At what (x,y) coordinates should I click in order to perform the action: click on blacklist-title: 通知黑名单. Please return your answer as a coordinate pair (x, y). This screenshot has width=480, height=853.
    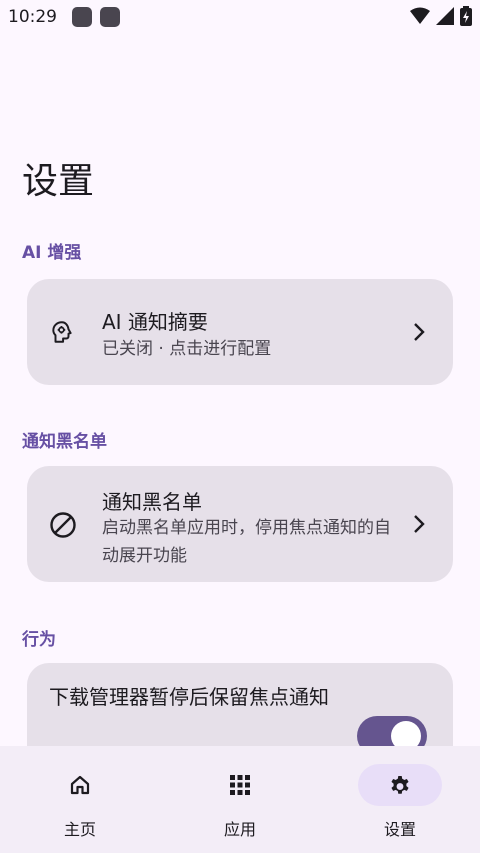
    Looking at the image, I should click on (152, 502).